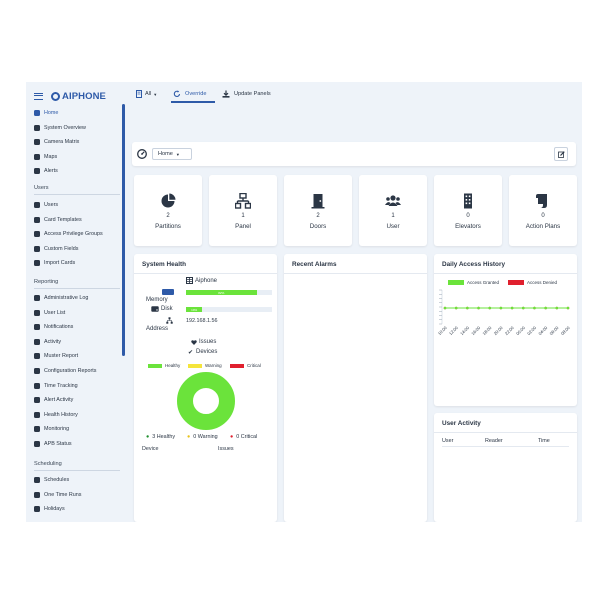 The width and height of the screenshot is (608, 608). Describe the element at coordinates (194, 309) in the screenshot. I see `disk-bar-fill: 19%` at that location.